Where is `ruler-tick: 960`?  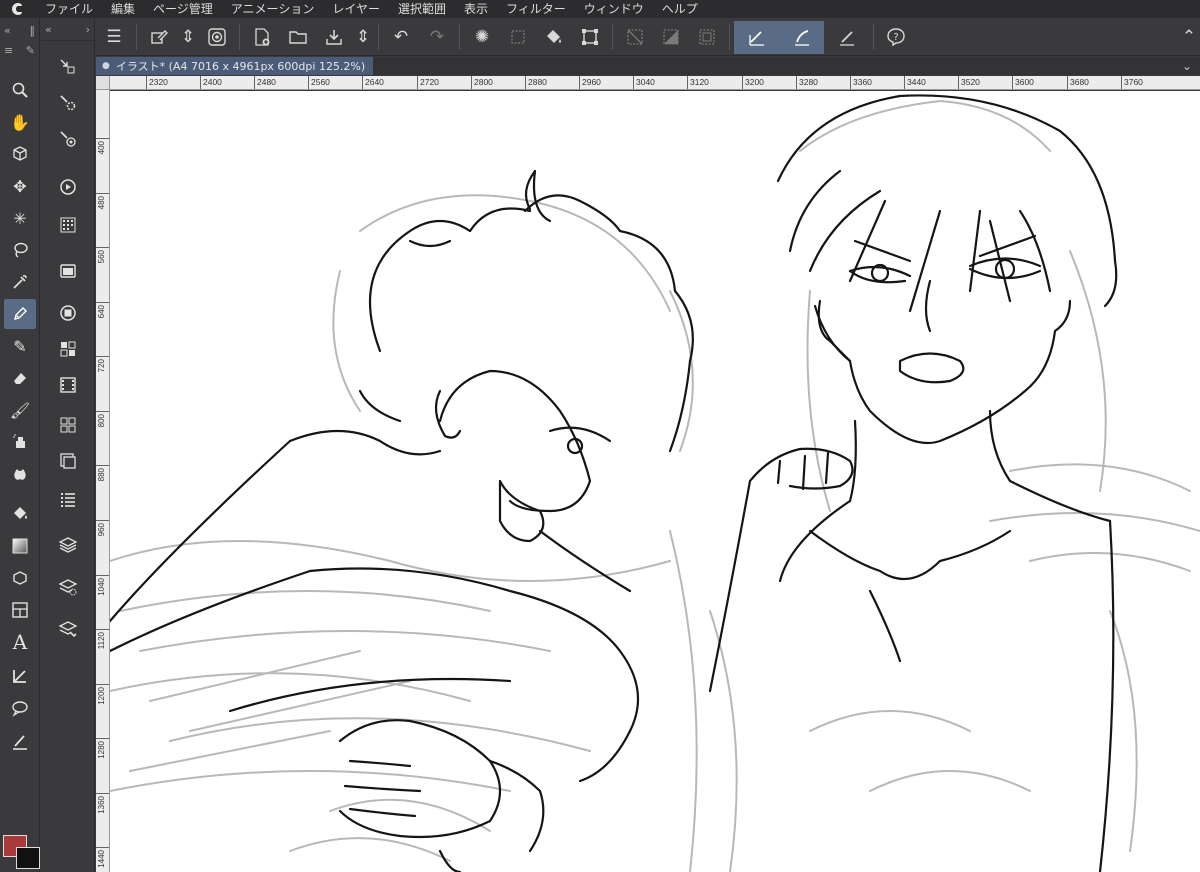 ruler-tick: 960 is located at coordinates (102, 535).